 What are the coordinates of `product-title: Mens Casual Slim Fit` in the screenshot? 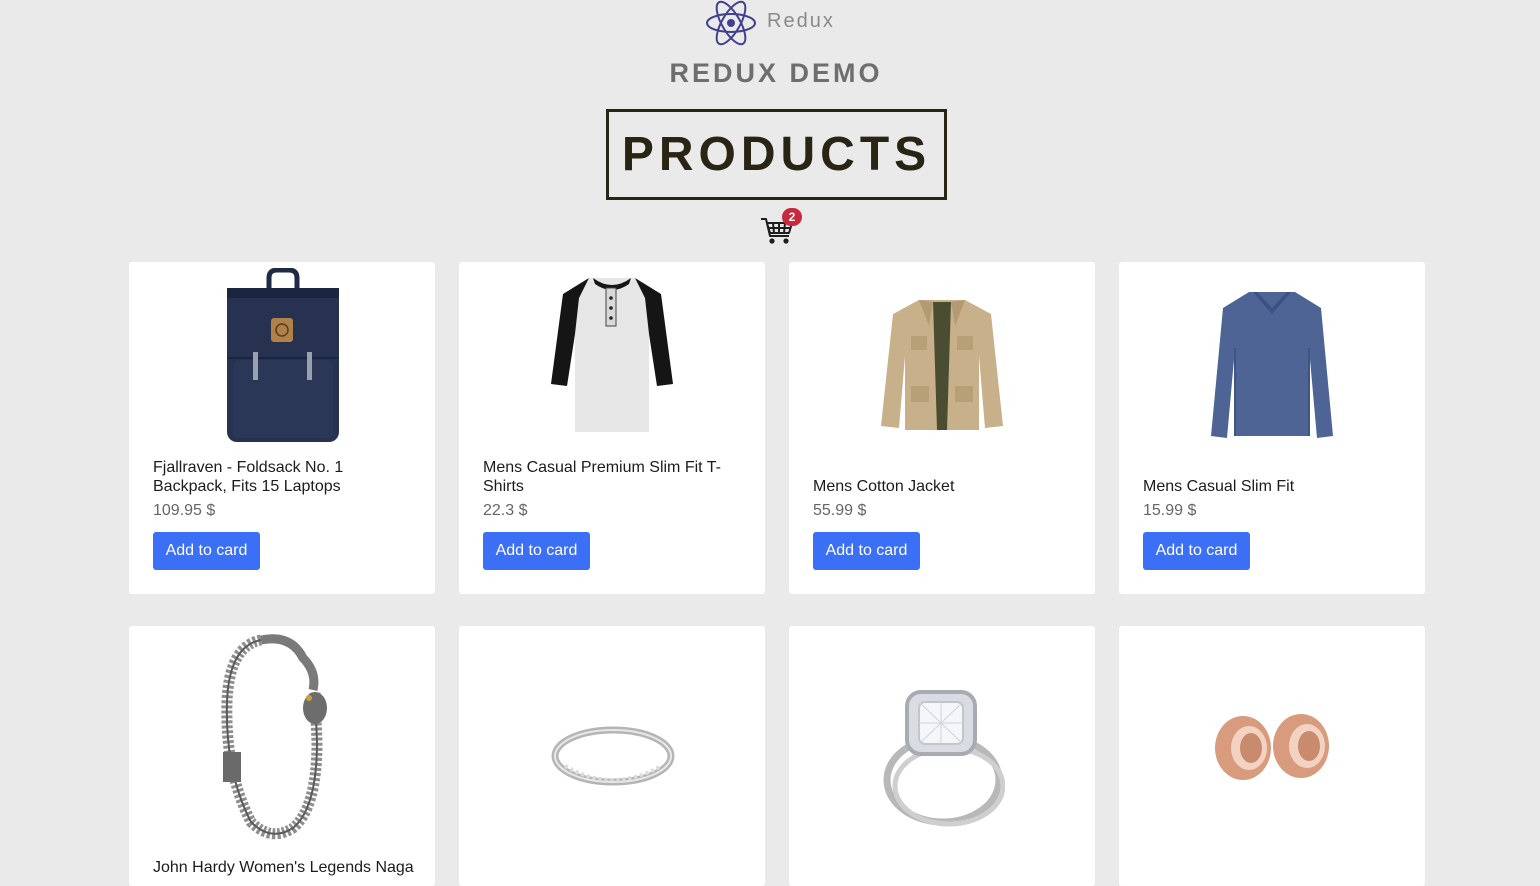 It's located at (1219, 486).